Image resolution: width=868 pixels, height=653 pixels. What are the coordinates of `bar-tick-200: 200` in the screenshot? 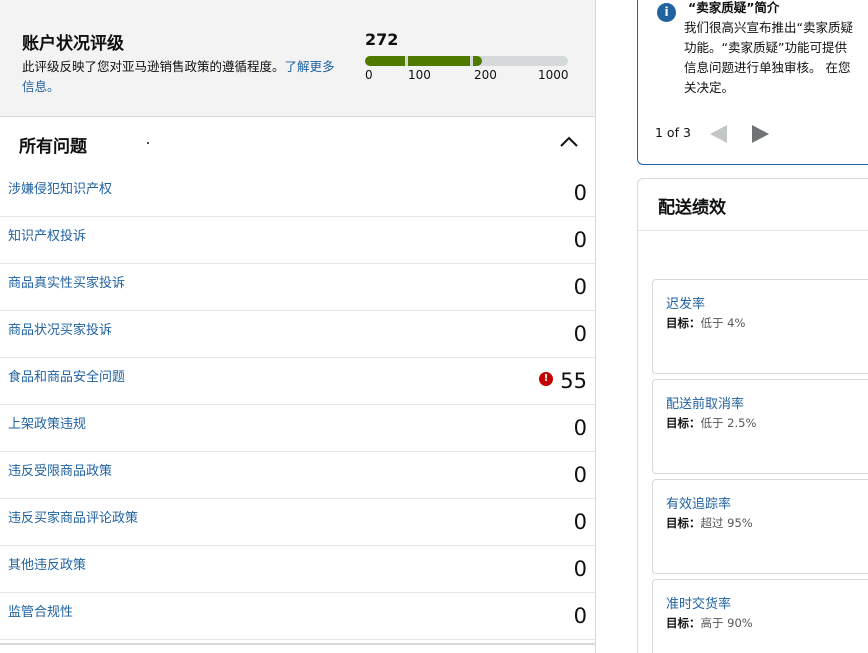 It's located at (485, 75).